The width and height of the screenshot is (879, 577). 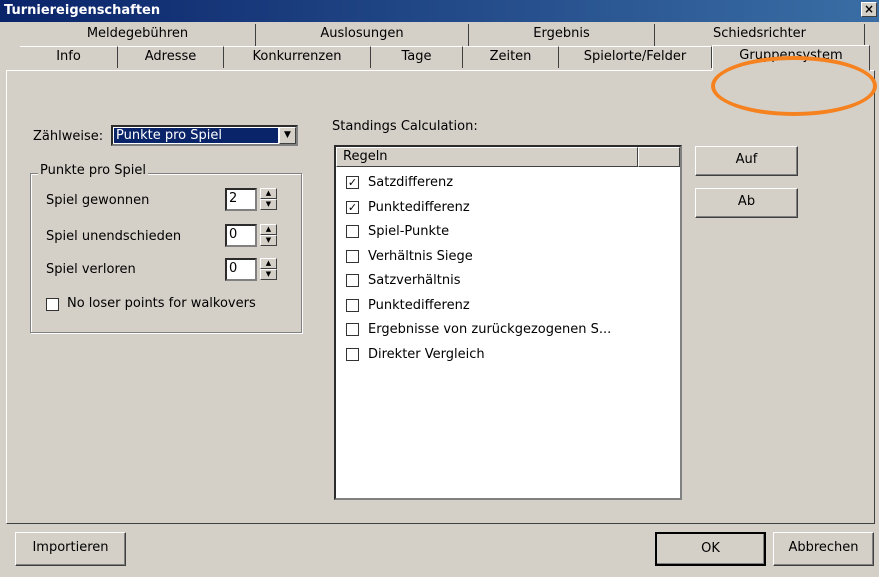 I want to click on tab-label: Ergebnis, so click(x=561, y=33).